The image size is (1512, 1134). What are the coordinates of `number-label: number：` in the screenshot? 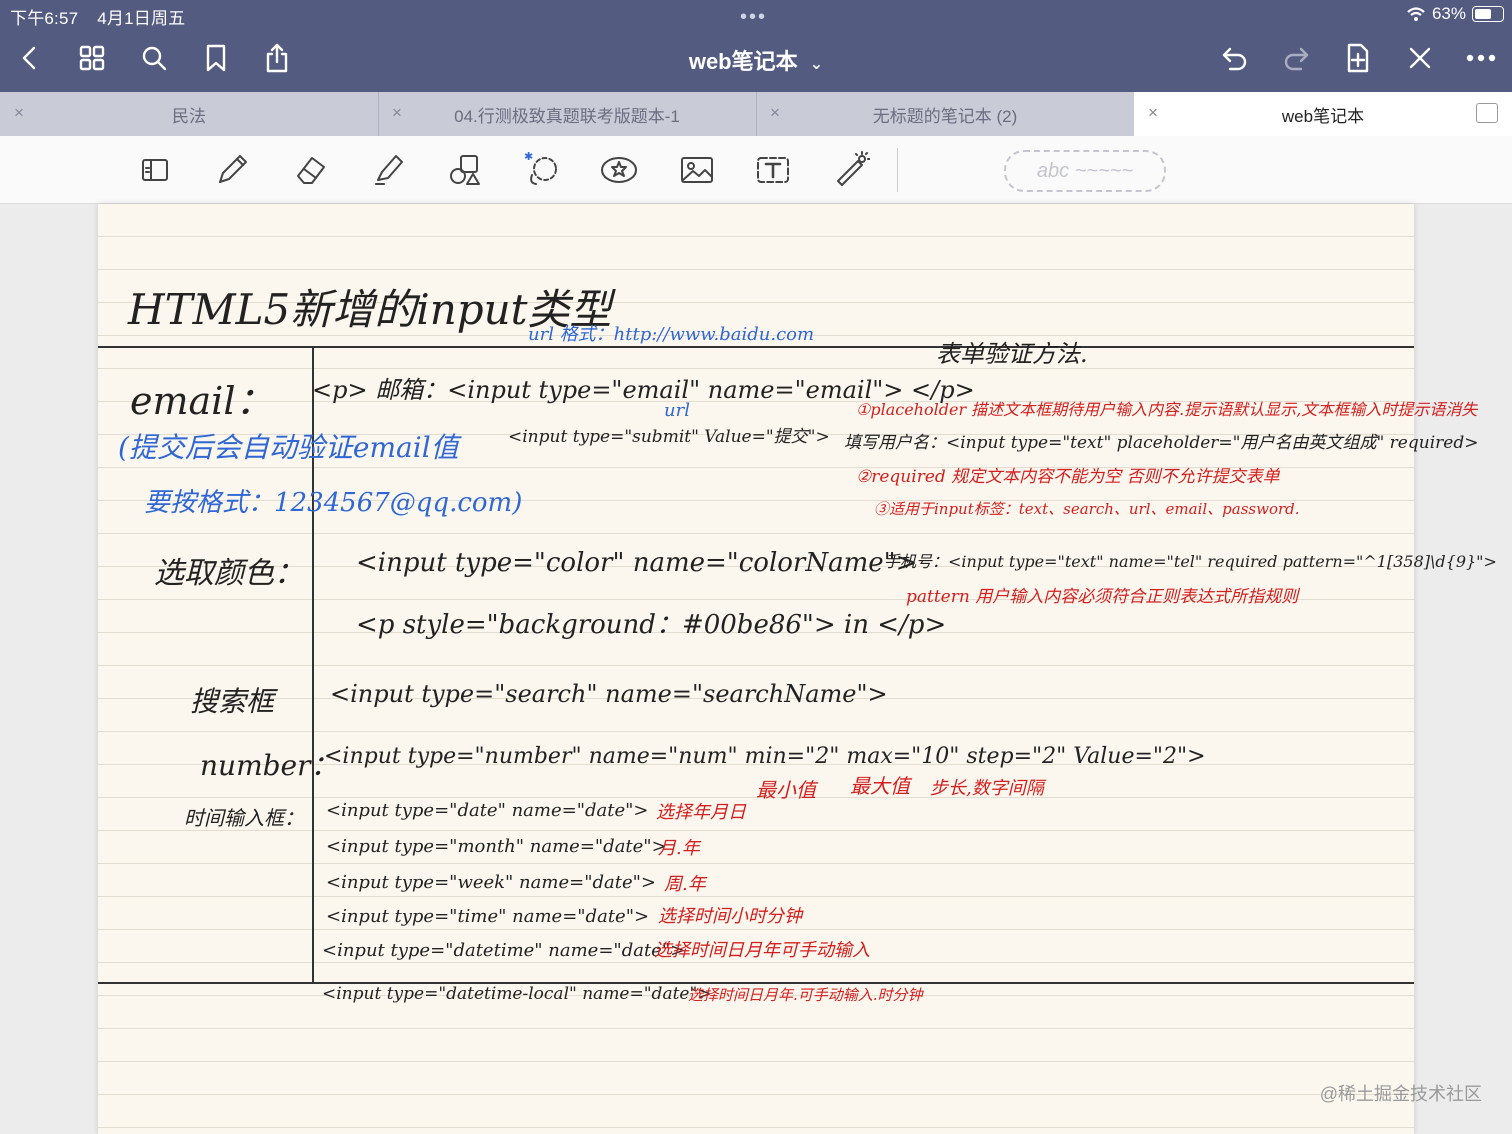 It's located at (269, 765).